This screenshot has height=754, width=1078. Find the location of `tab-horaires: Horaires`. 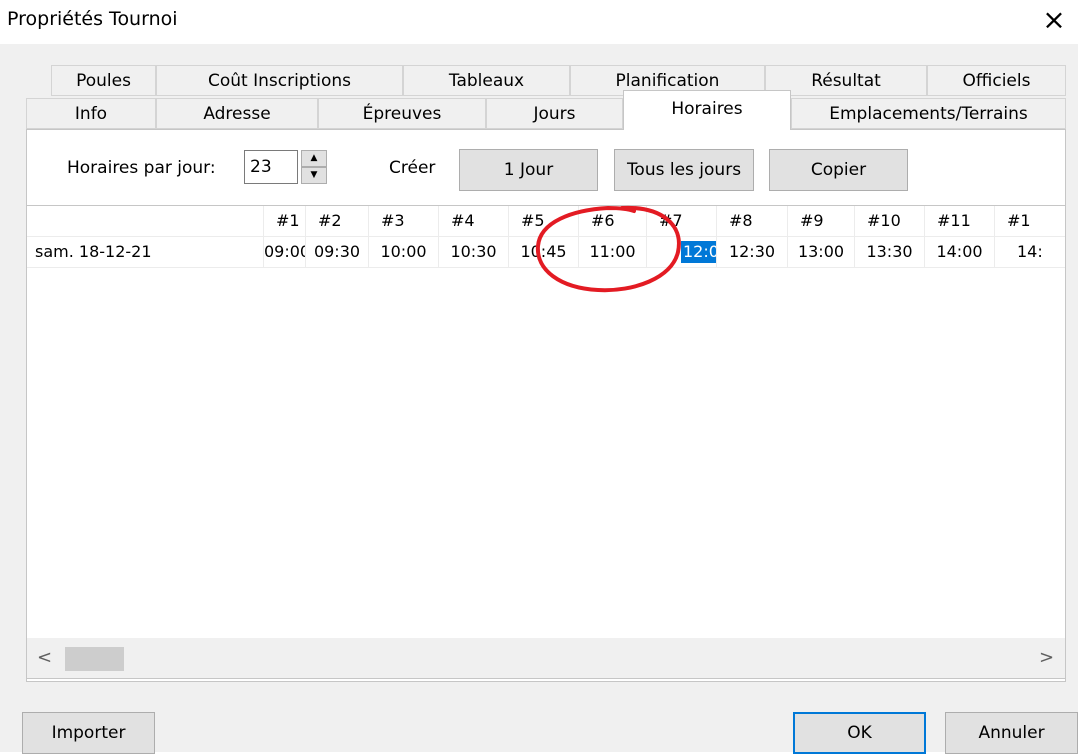

tab-horaires: Horaires is located at coordinates (707, 110).